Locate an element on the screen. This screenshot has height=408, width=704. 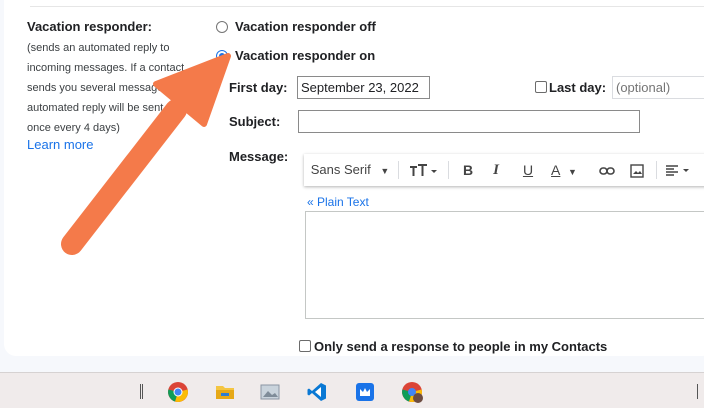
image-viewer-icon is located at coordinates (270, 392).